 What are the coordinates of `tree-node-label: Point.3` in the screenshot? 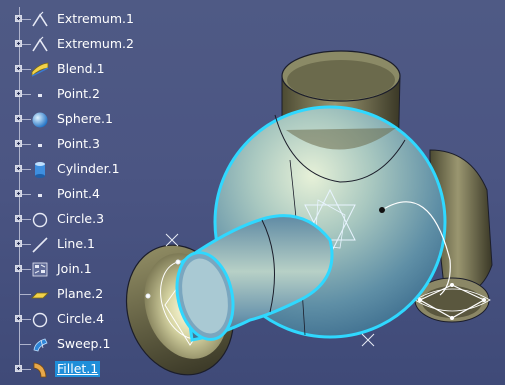 It's located at (78, 144).